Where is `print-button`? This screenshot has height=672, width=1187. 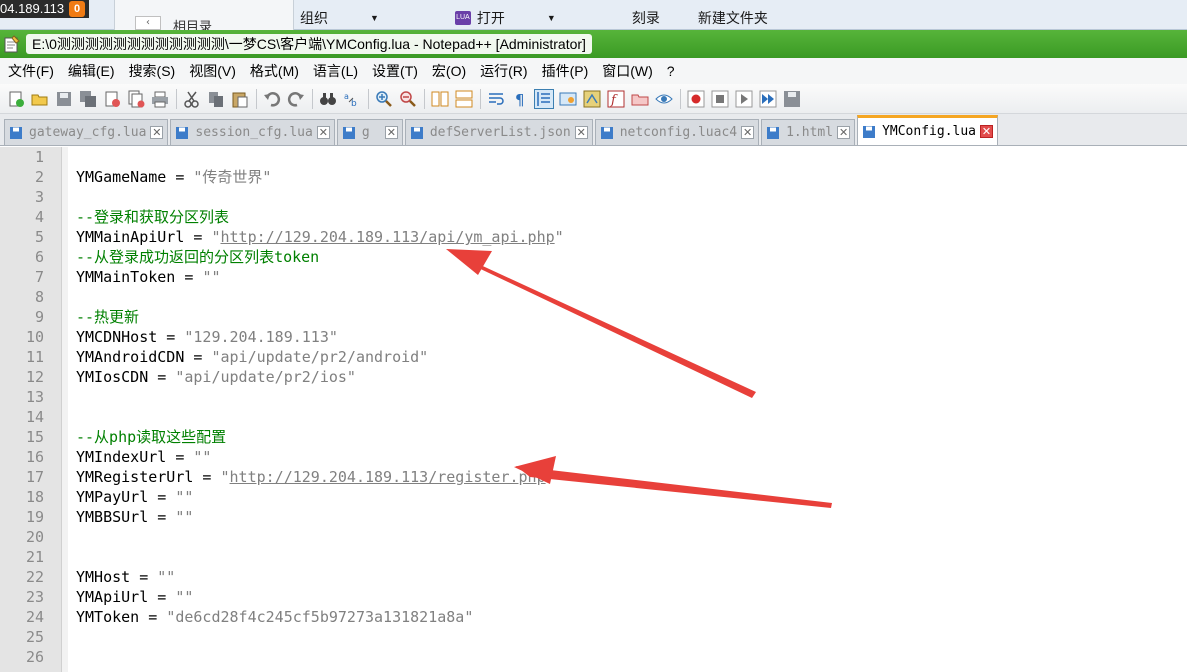 print-button is located at coordinates (160, 99).